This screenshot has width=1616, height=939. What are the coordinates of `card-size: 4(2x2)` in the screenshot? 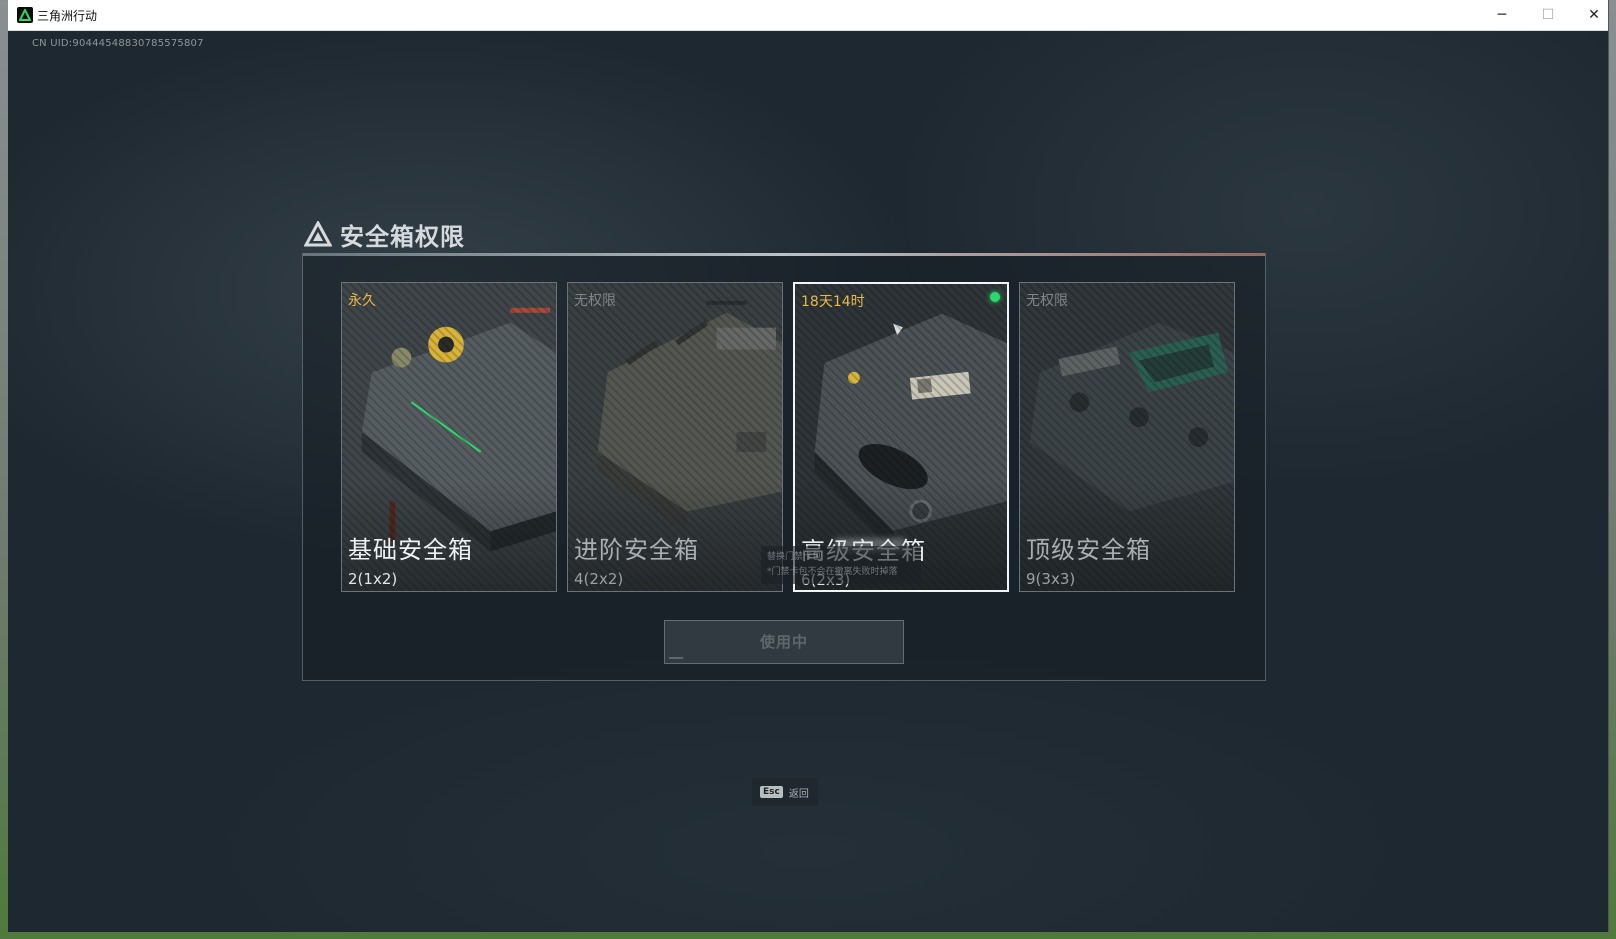 It's located at (599, 579).